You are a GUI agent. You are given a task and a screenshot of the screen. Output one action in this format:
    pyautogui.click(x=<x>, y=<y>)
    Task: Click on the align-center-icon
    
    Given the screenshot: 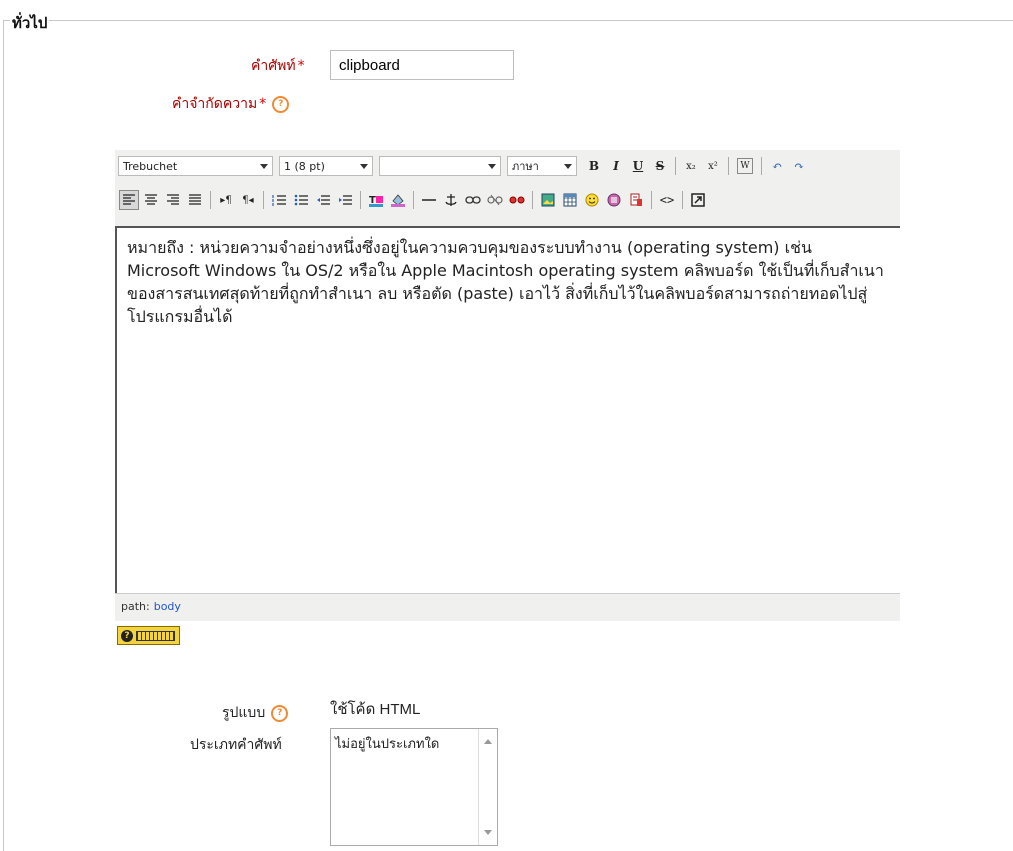 What is the action you would take?
    pyautogui.click(x=151, y=199)
    